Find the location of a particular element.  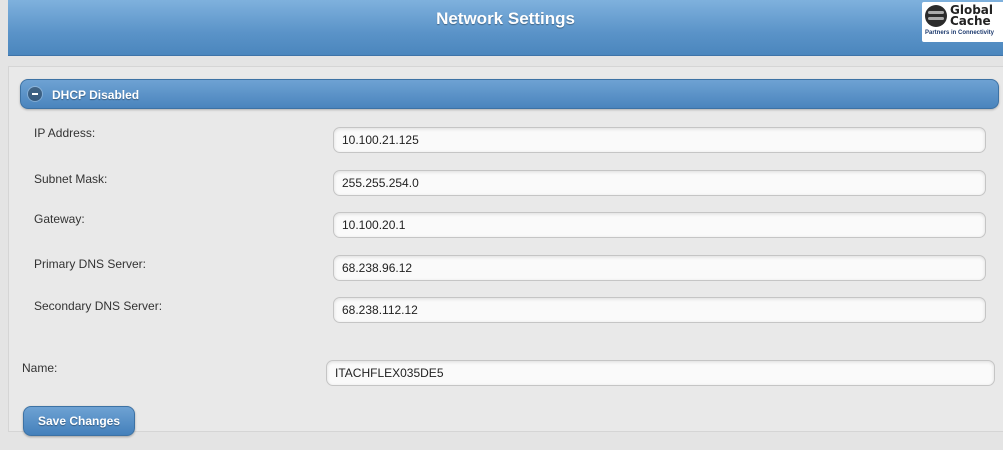

primary-dns-label: Primary DNS Server: is located at coordinates (90, 264).